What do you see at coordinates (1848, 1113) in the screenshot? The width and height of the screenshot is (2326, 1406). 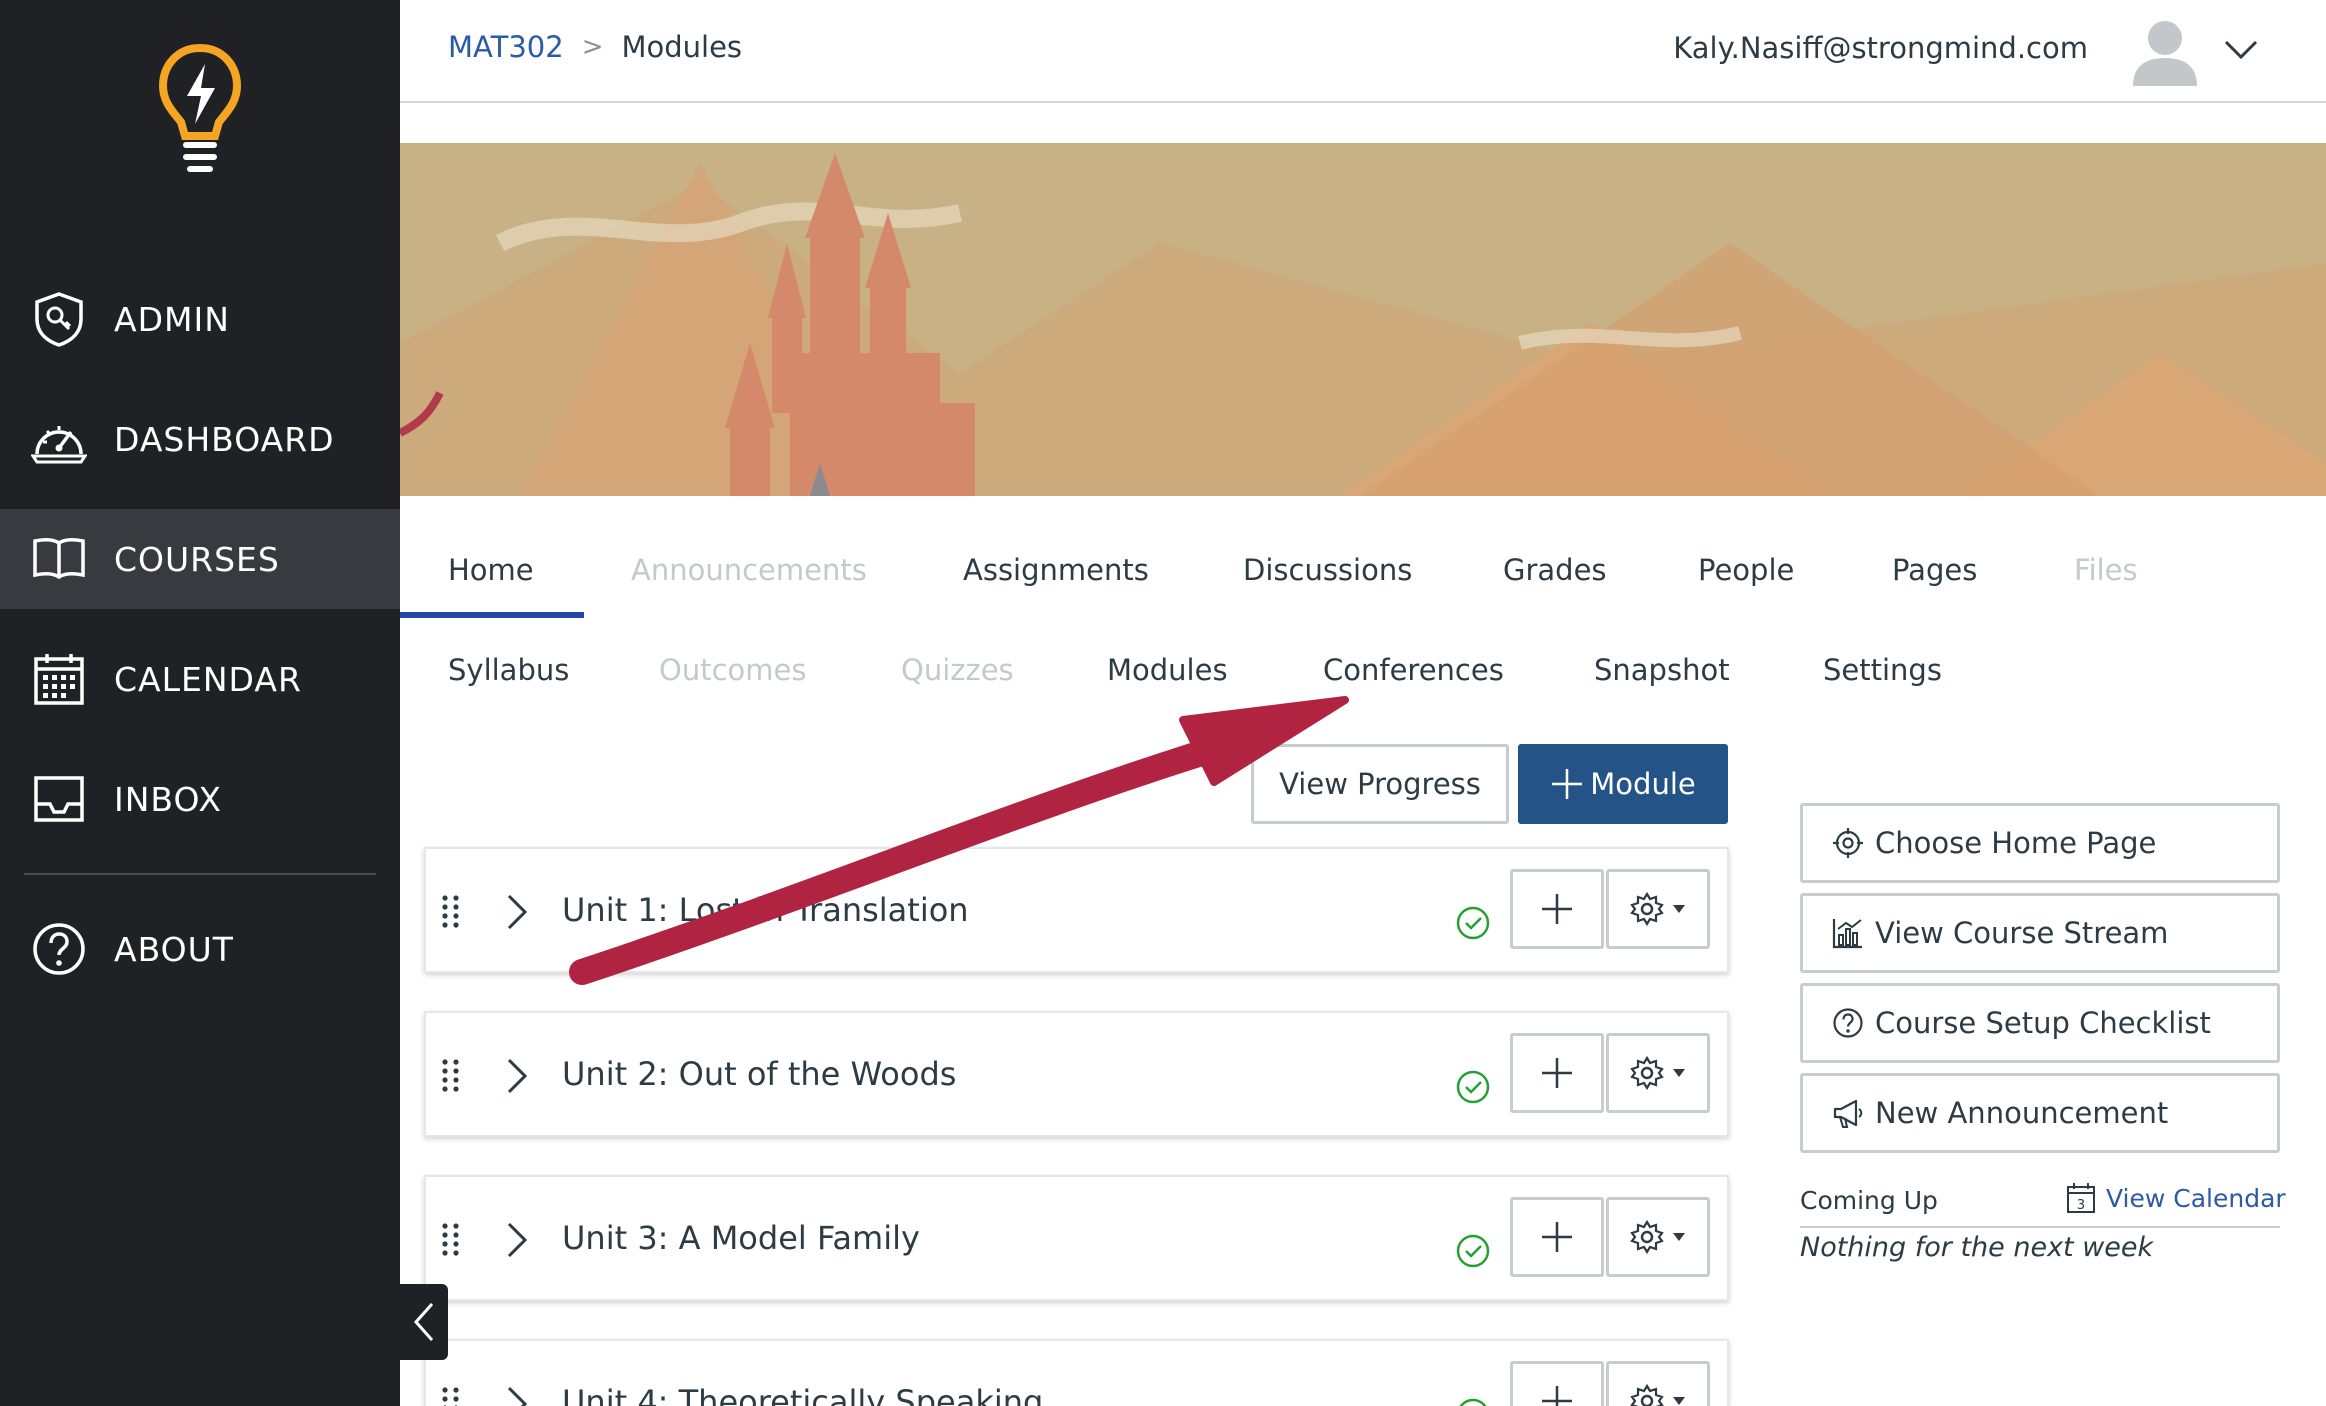 I see `megaphone-icon` at bounding box center [1848, 1113].